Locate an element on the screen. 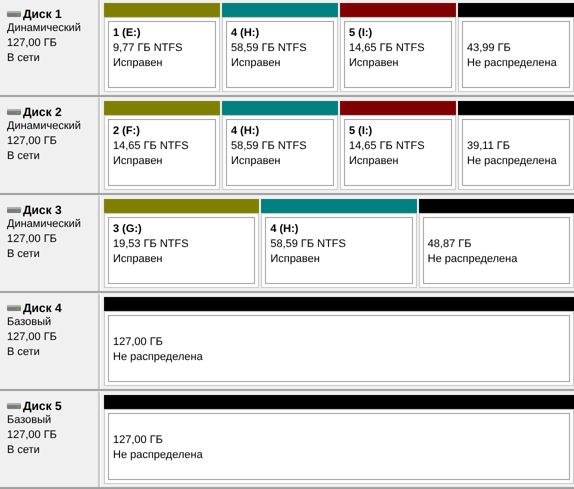 This screenshot has width=574, height=489. volume-size: 19,53 ГБ NTFS is located at coordinates (151, 244).